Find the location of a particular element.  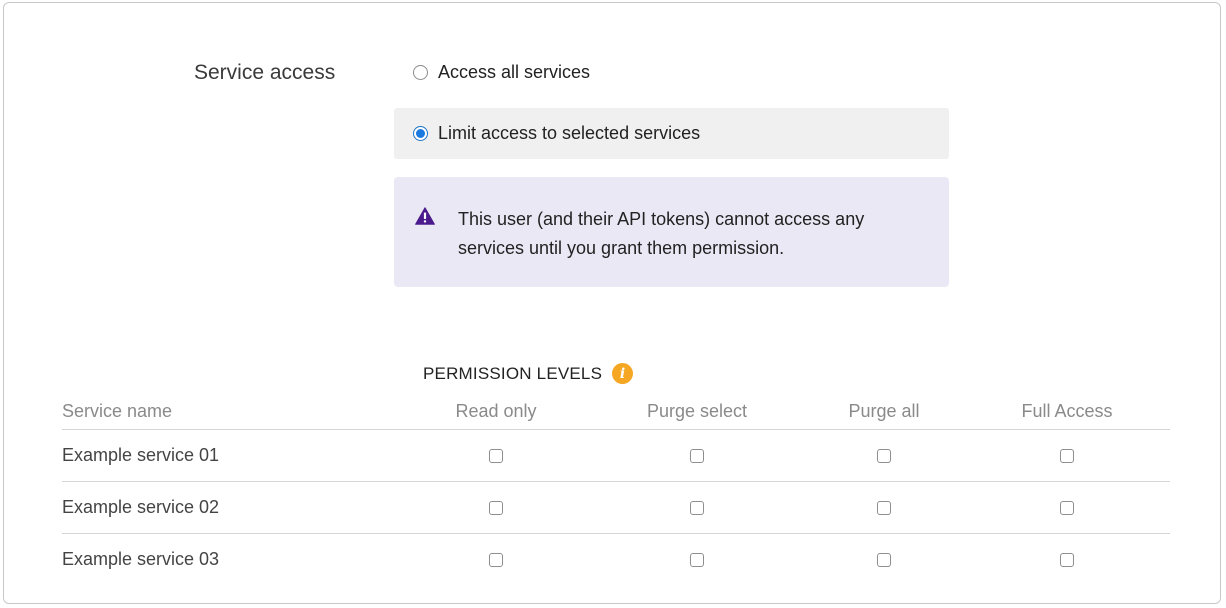

column-header-read-only: Read only is located at coordinates (496, 410).